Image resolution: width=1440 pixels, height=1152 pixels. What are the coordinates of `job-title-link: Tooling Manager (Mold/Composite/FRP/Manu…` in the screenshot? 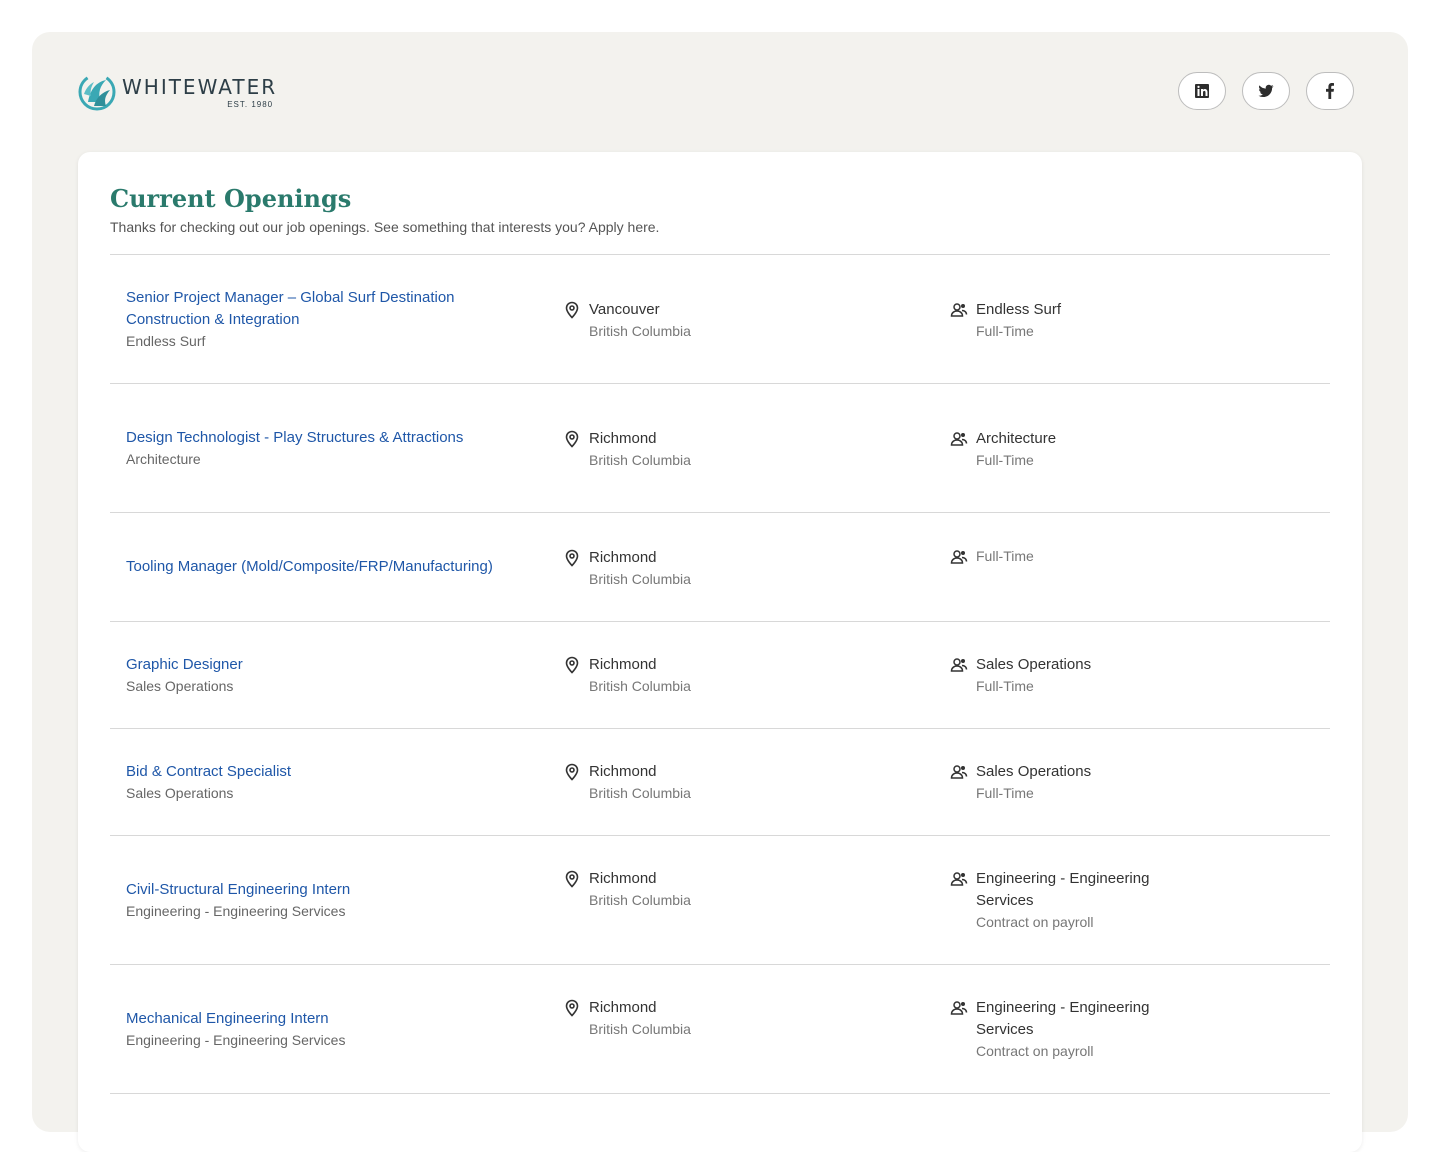 It's located at (311, 567).